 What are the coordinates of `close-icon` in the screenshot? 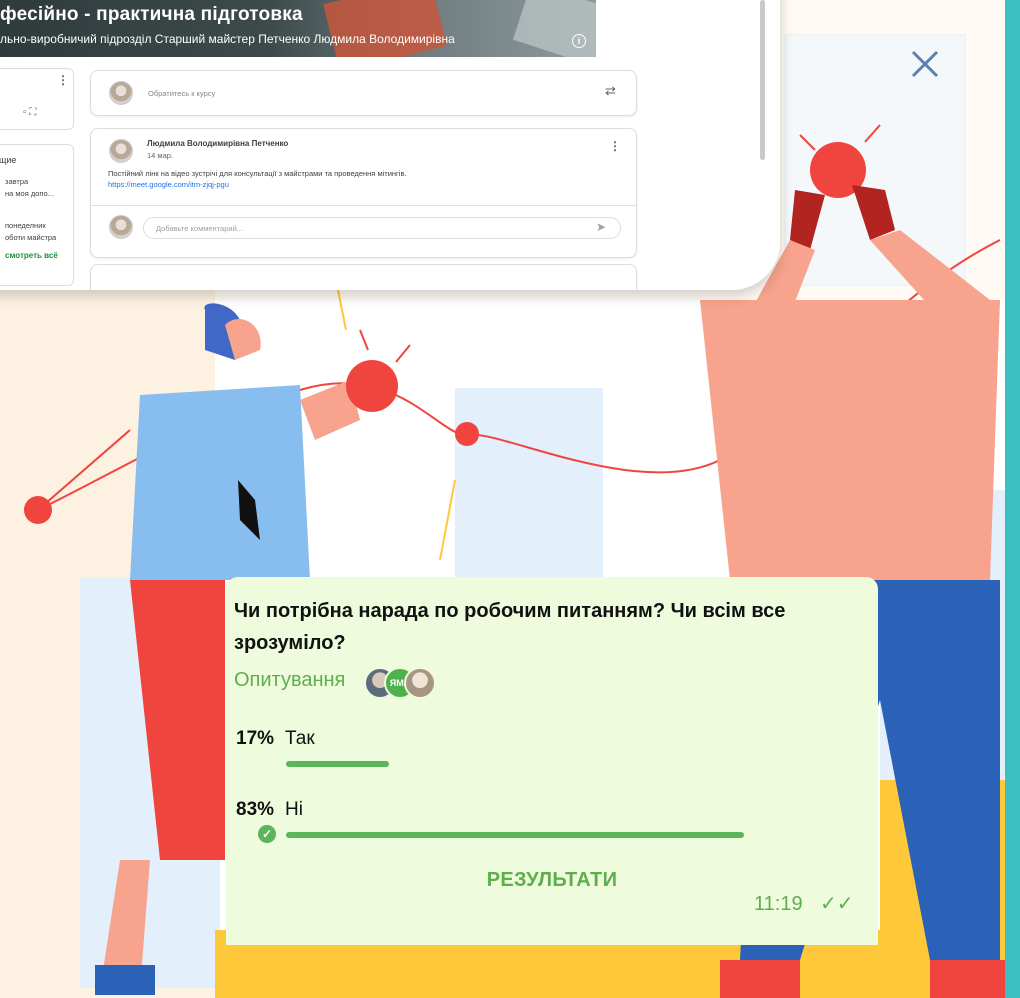 It's located at (925, 64).